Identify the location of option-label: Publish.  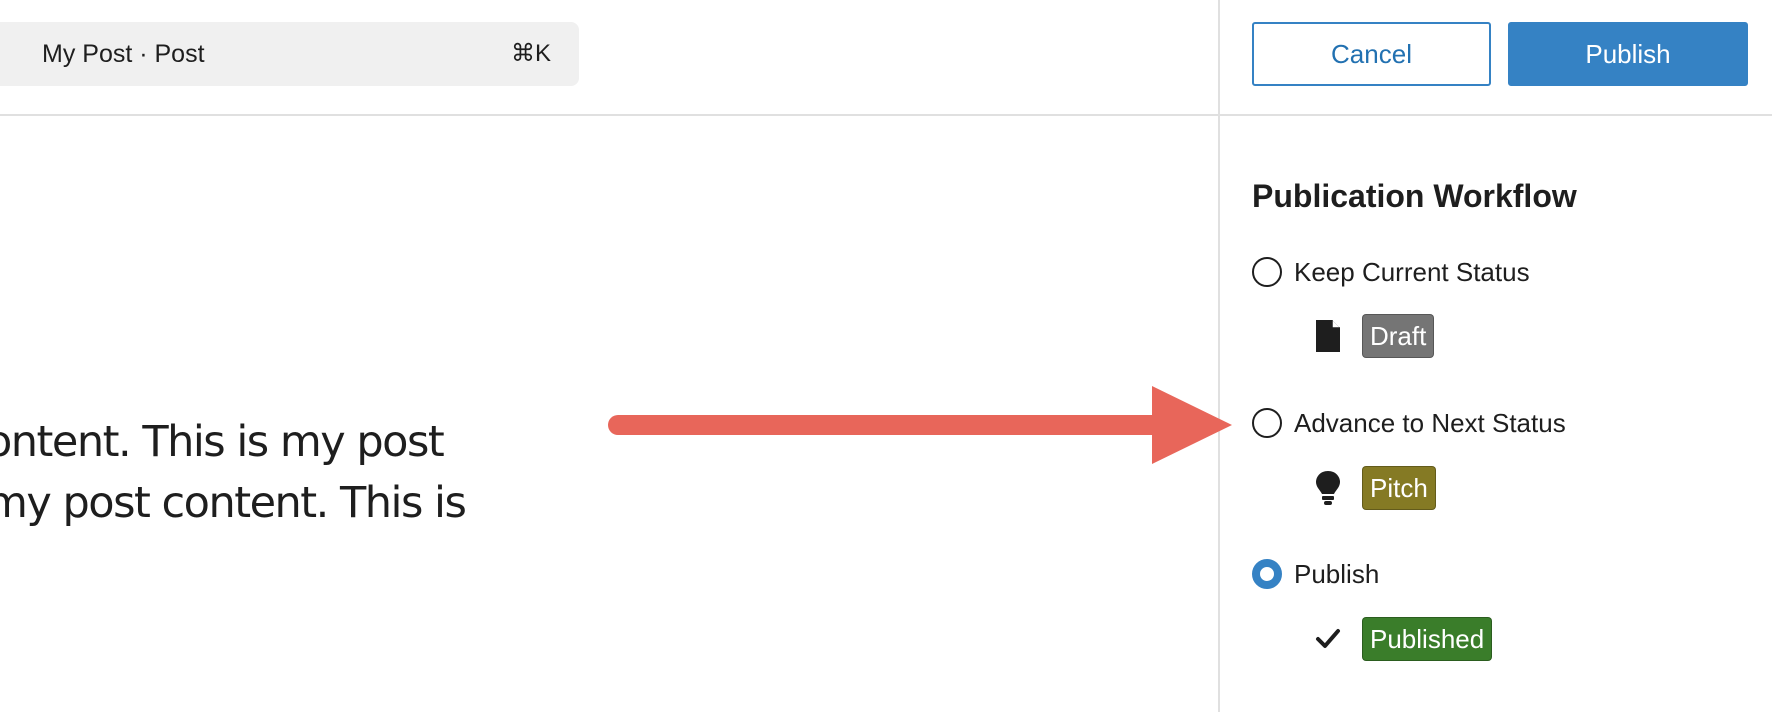
(1337, 573).